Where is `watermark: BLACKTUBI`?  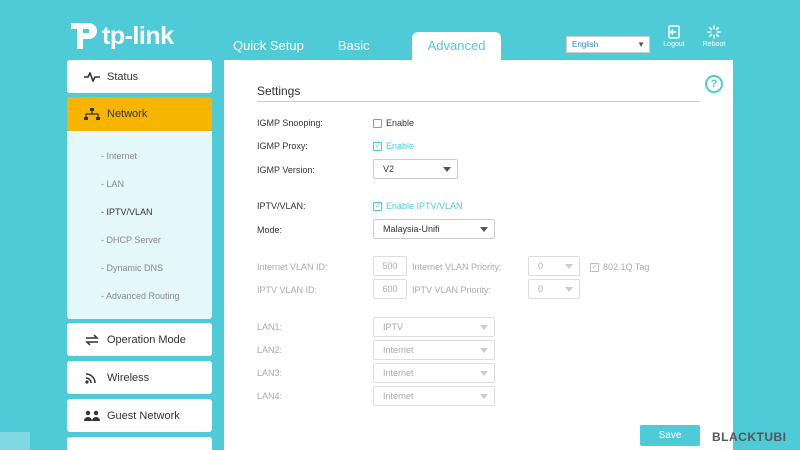 watermark: BLACKTUBI is located at coordinates (749, 437).